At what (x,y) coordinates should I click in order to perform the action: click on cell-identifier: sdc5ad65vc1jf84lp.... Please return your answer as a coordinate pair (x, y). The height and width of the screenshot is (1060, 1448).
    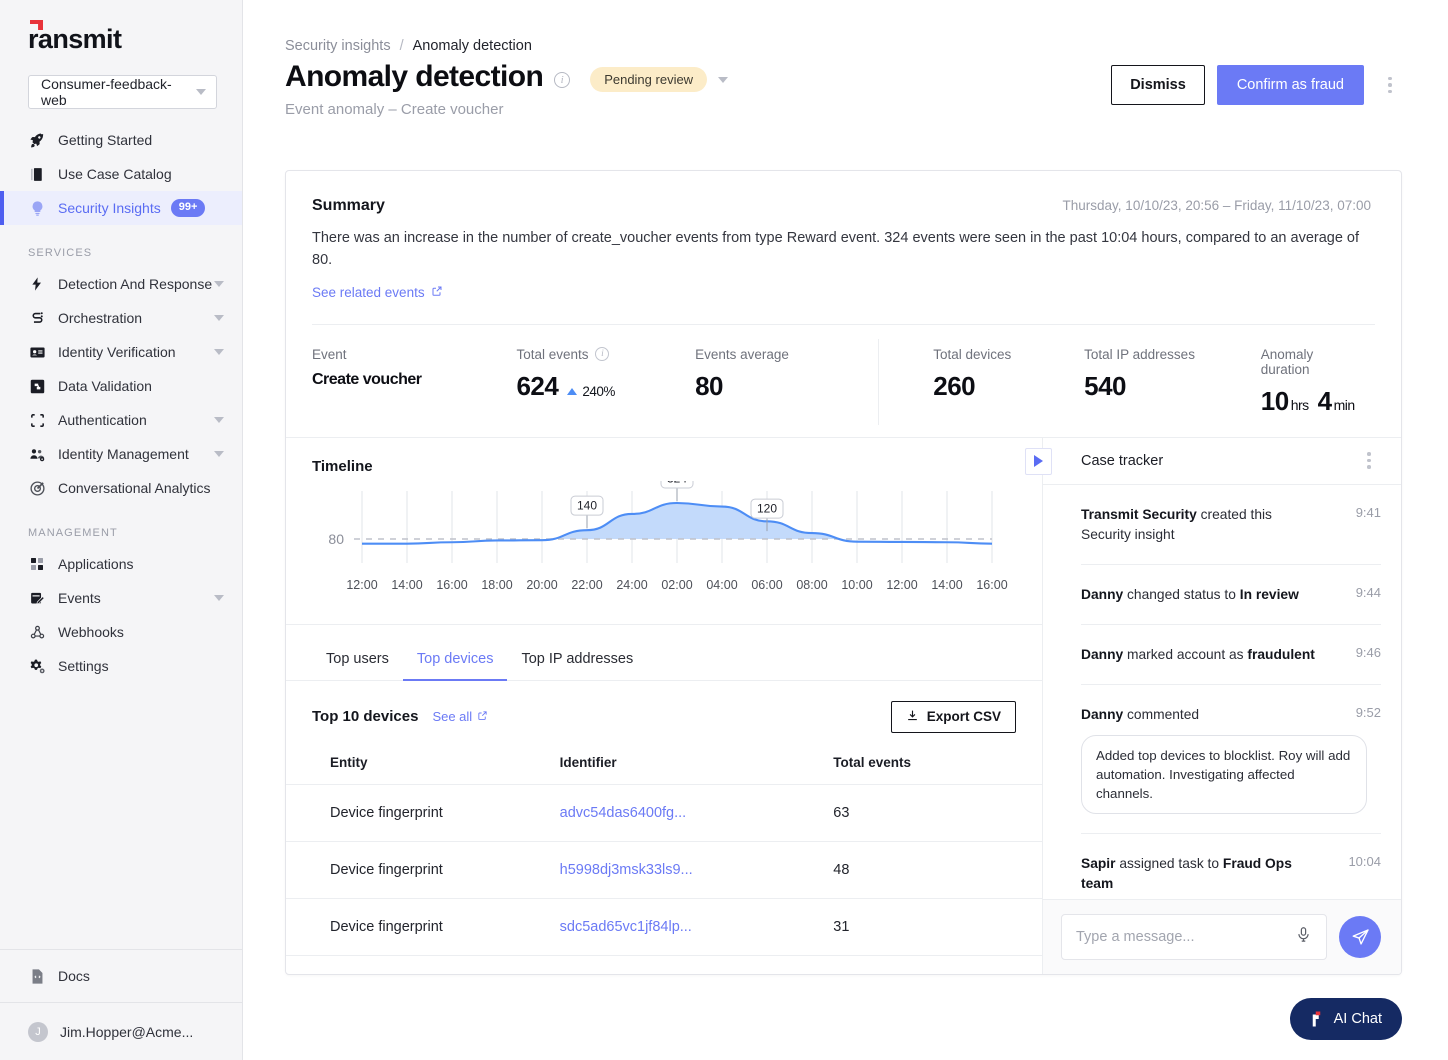
    Looking at the image, I should click on (696, 927).